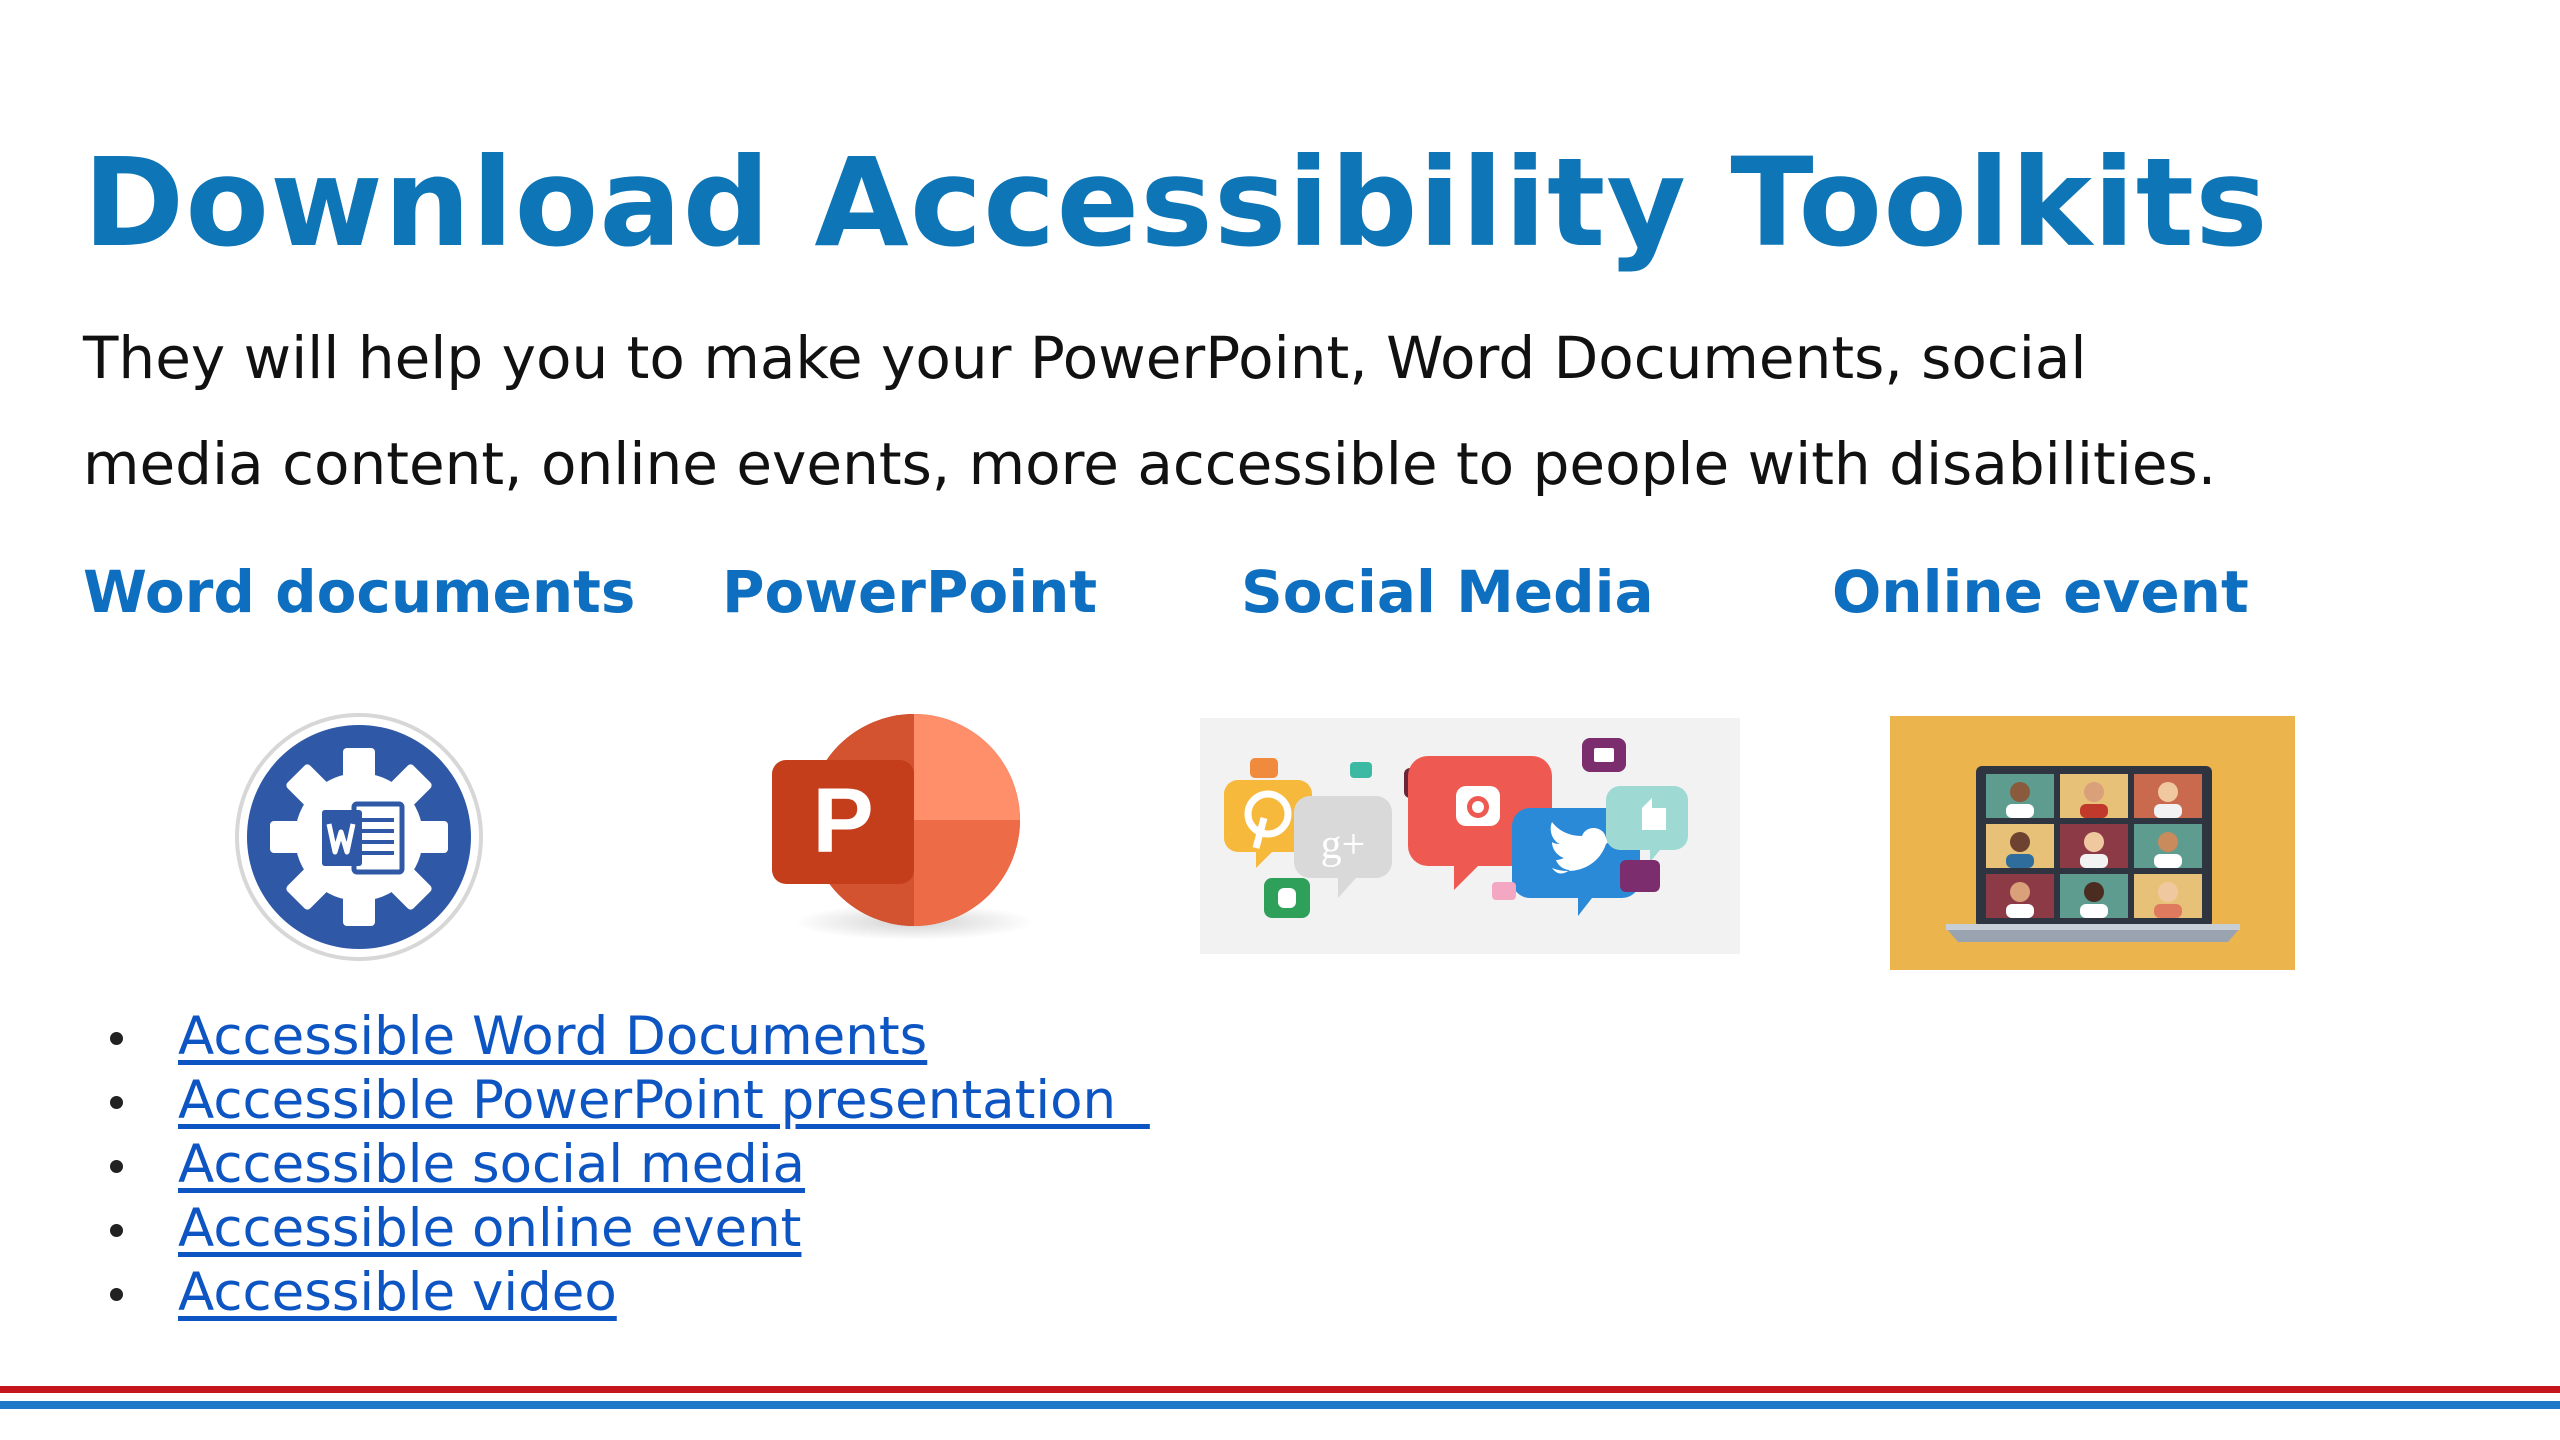  What do you see at coordinates (359, 839) in the screenshot?
I see `word-gear-icon` at bounding box center [359, 839].